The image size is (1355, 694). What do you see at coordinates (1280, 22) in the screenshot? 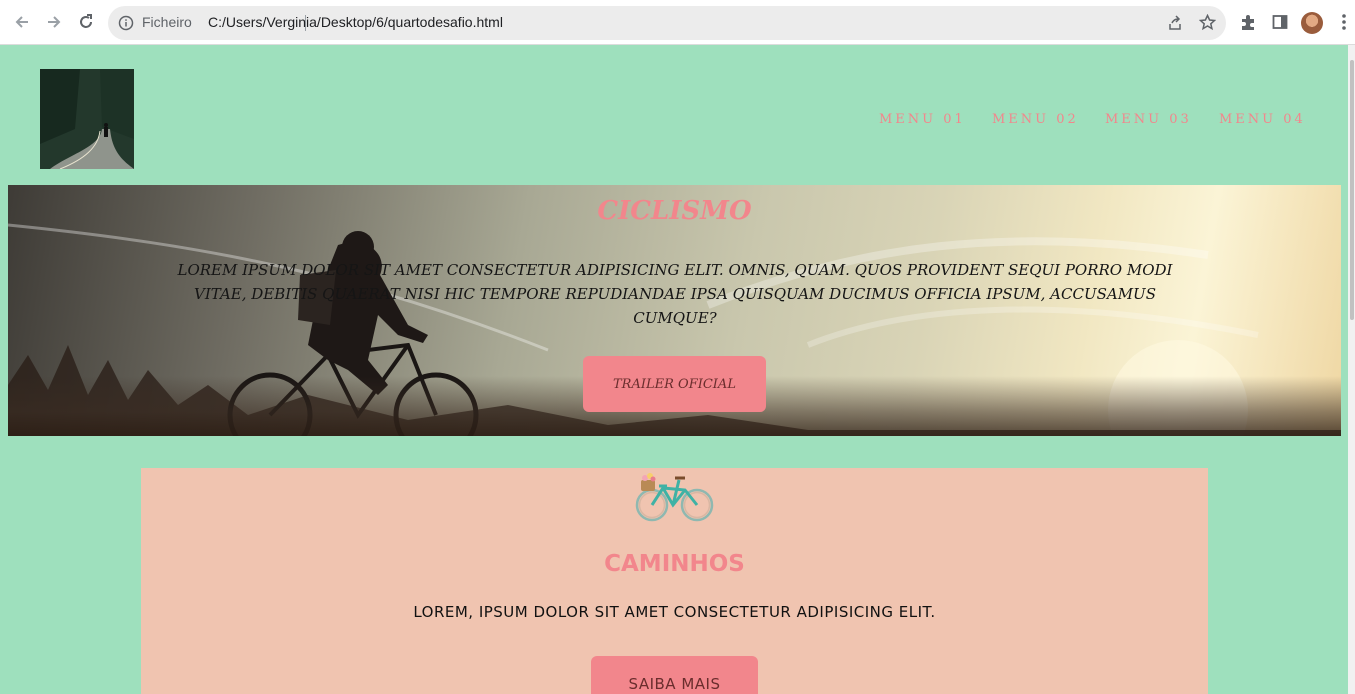
I see `side-panel-icon` at bounding box center [1280, 22].